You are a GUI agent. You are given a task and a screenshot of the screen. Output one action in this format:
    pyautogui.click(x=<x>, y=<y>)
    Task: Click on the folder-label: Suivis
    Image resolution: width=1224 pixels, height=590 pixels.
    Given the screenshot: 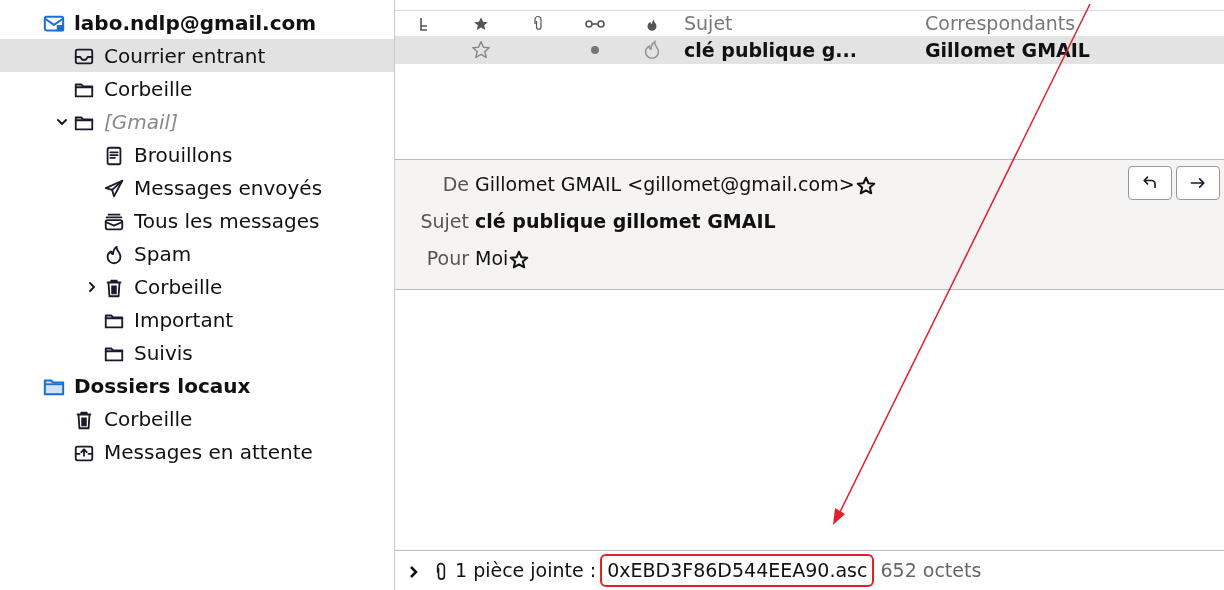 What is the action you would take?
    pyautogui.click(x=163, y=353)
    